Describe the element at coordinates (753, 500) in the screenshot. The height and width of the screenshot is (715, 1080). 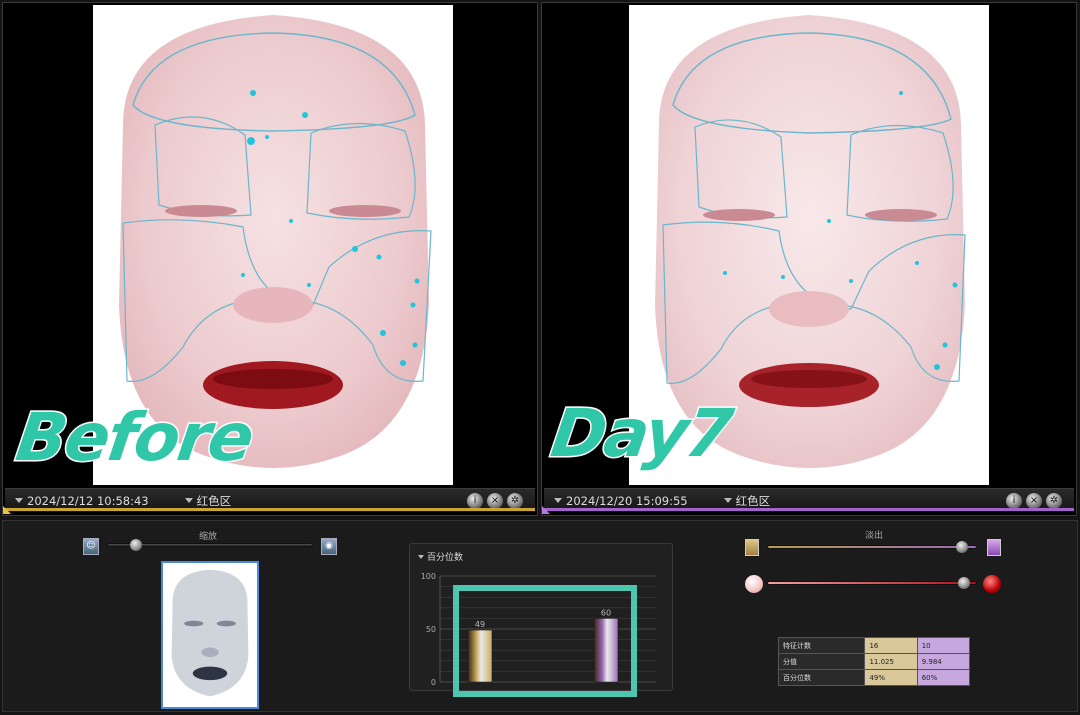
I see `after-region-label: 红色区` at that location.